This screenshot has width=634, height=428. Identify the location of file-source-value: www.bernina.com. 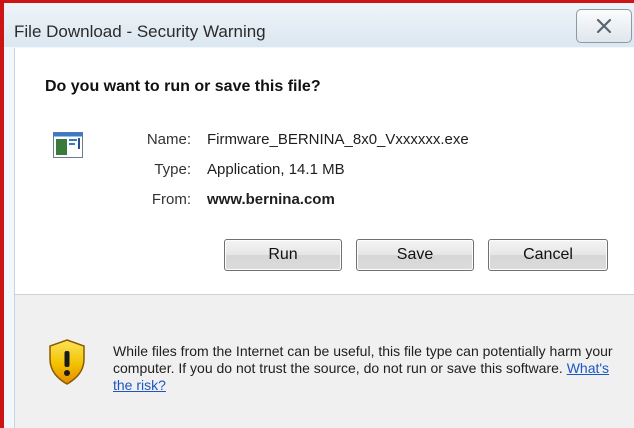
(271, 199).